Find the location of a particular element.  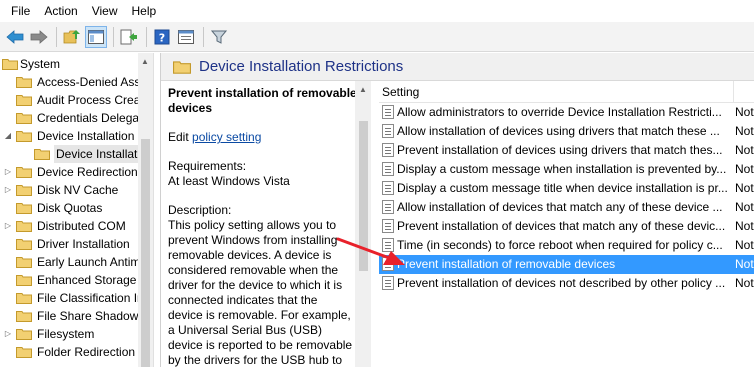

tree-item-label: File Share Shadow C is located at coordinates (87, 316).